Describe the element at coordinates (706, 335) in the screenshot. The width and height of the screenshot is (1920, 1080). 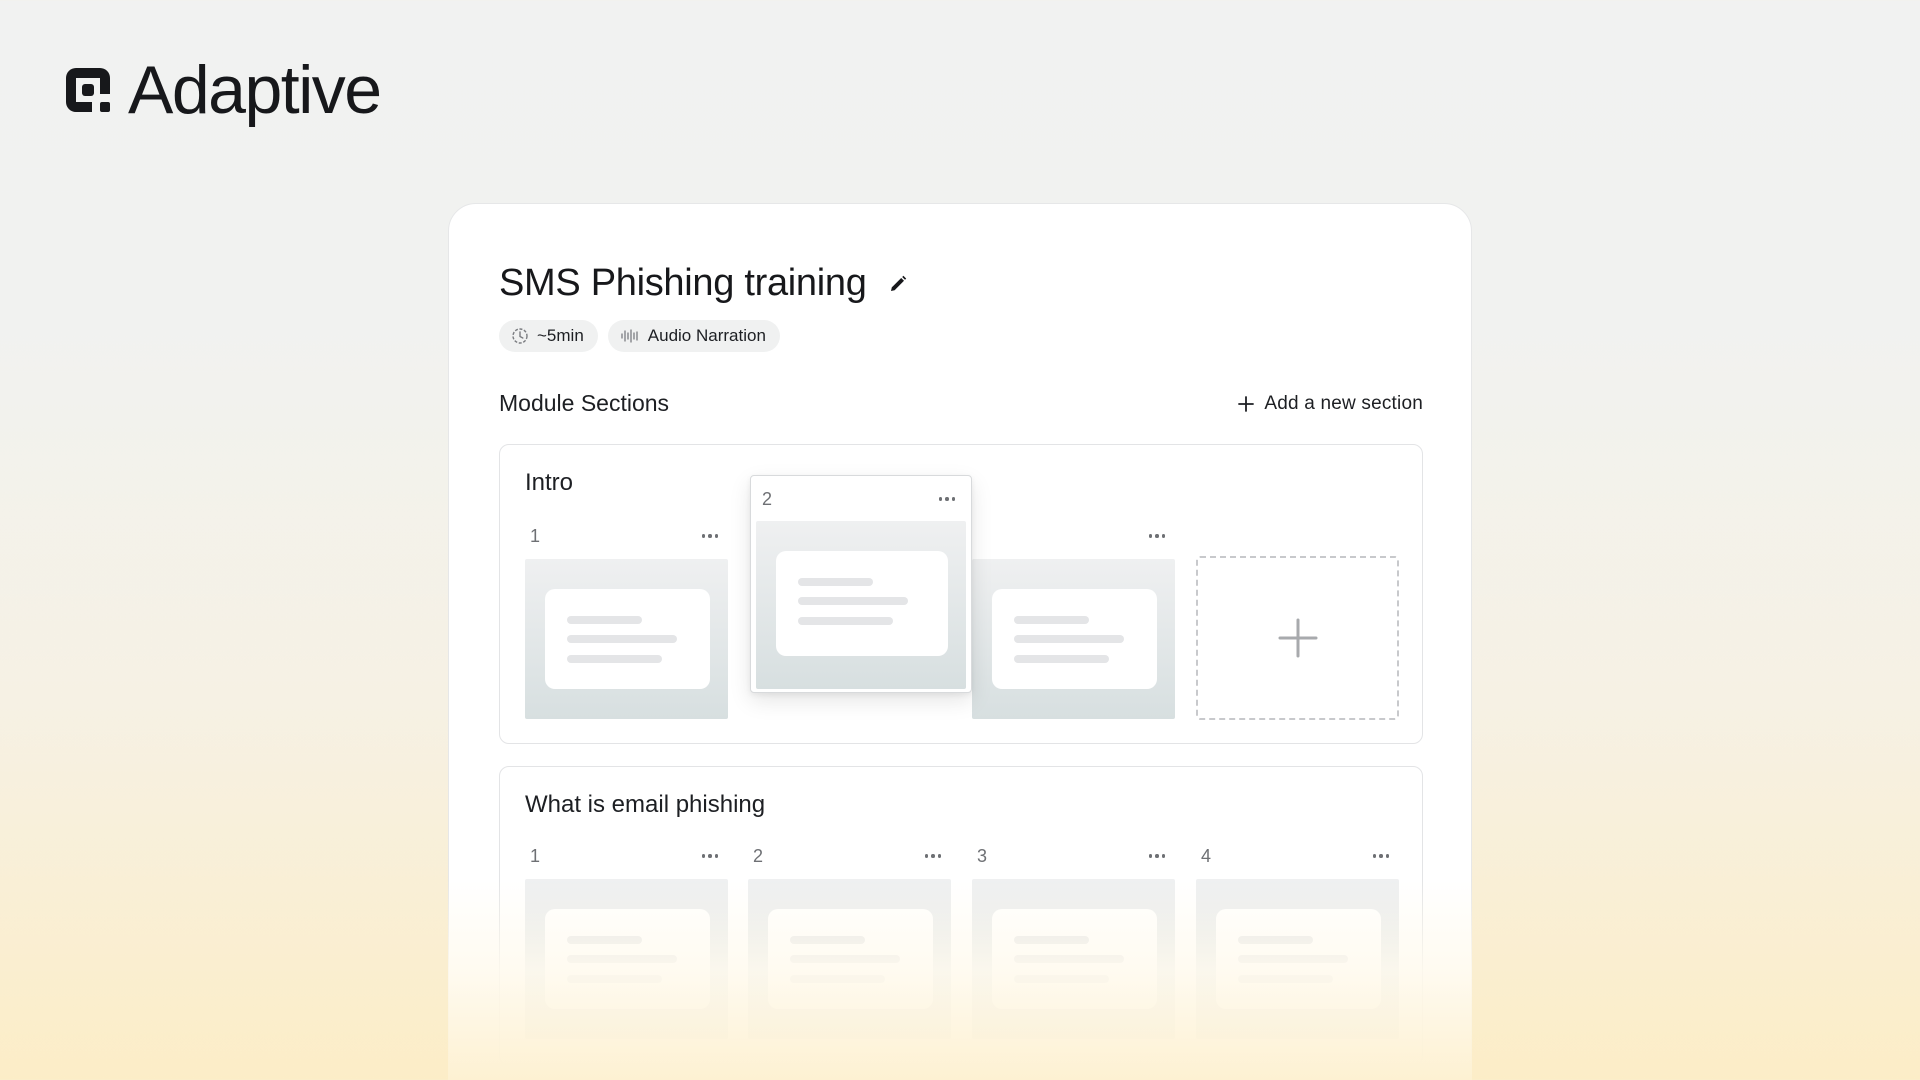
I see `audio-narration-label: Audio Narration` at that location.